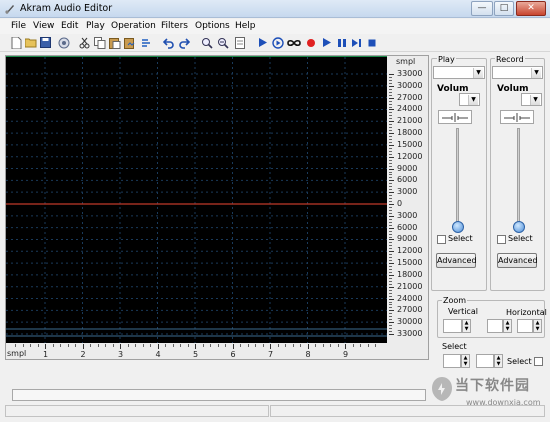  What do you see at coordinates (245, 26) in the screenshot?
I see `menu-help: Help` at bounding box center [245, 26].